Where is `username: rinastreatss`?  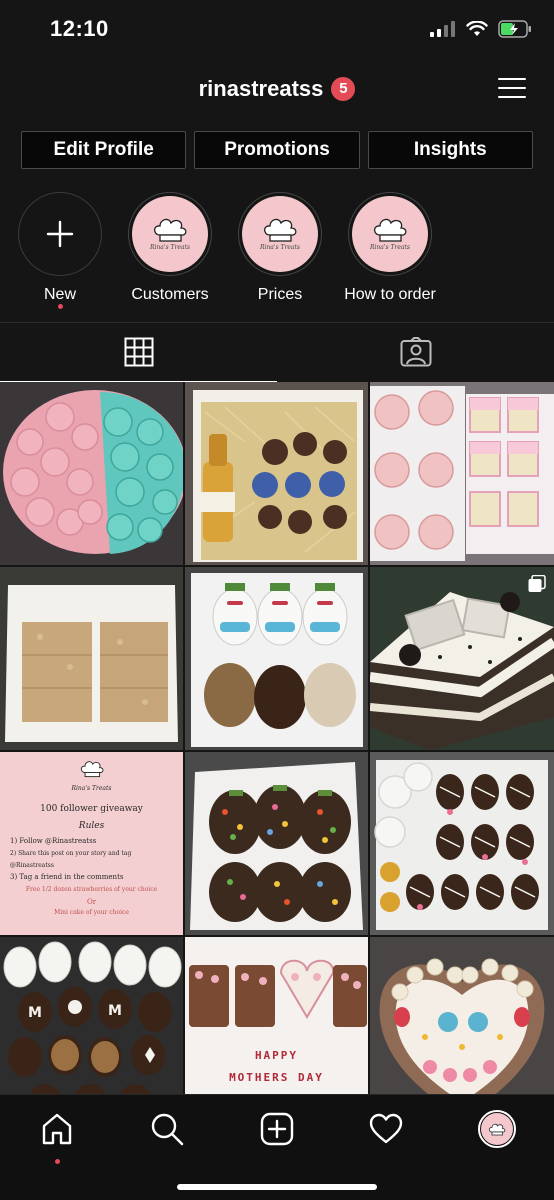 username: rinastreatss is located at coordinates (261, 88).